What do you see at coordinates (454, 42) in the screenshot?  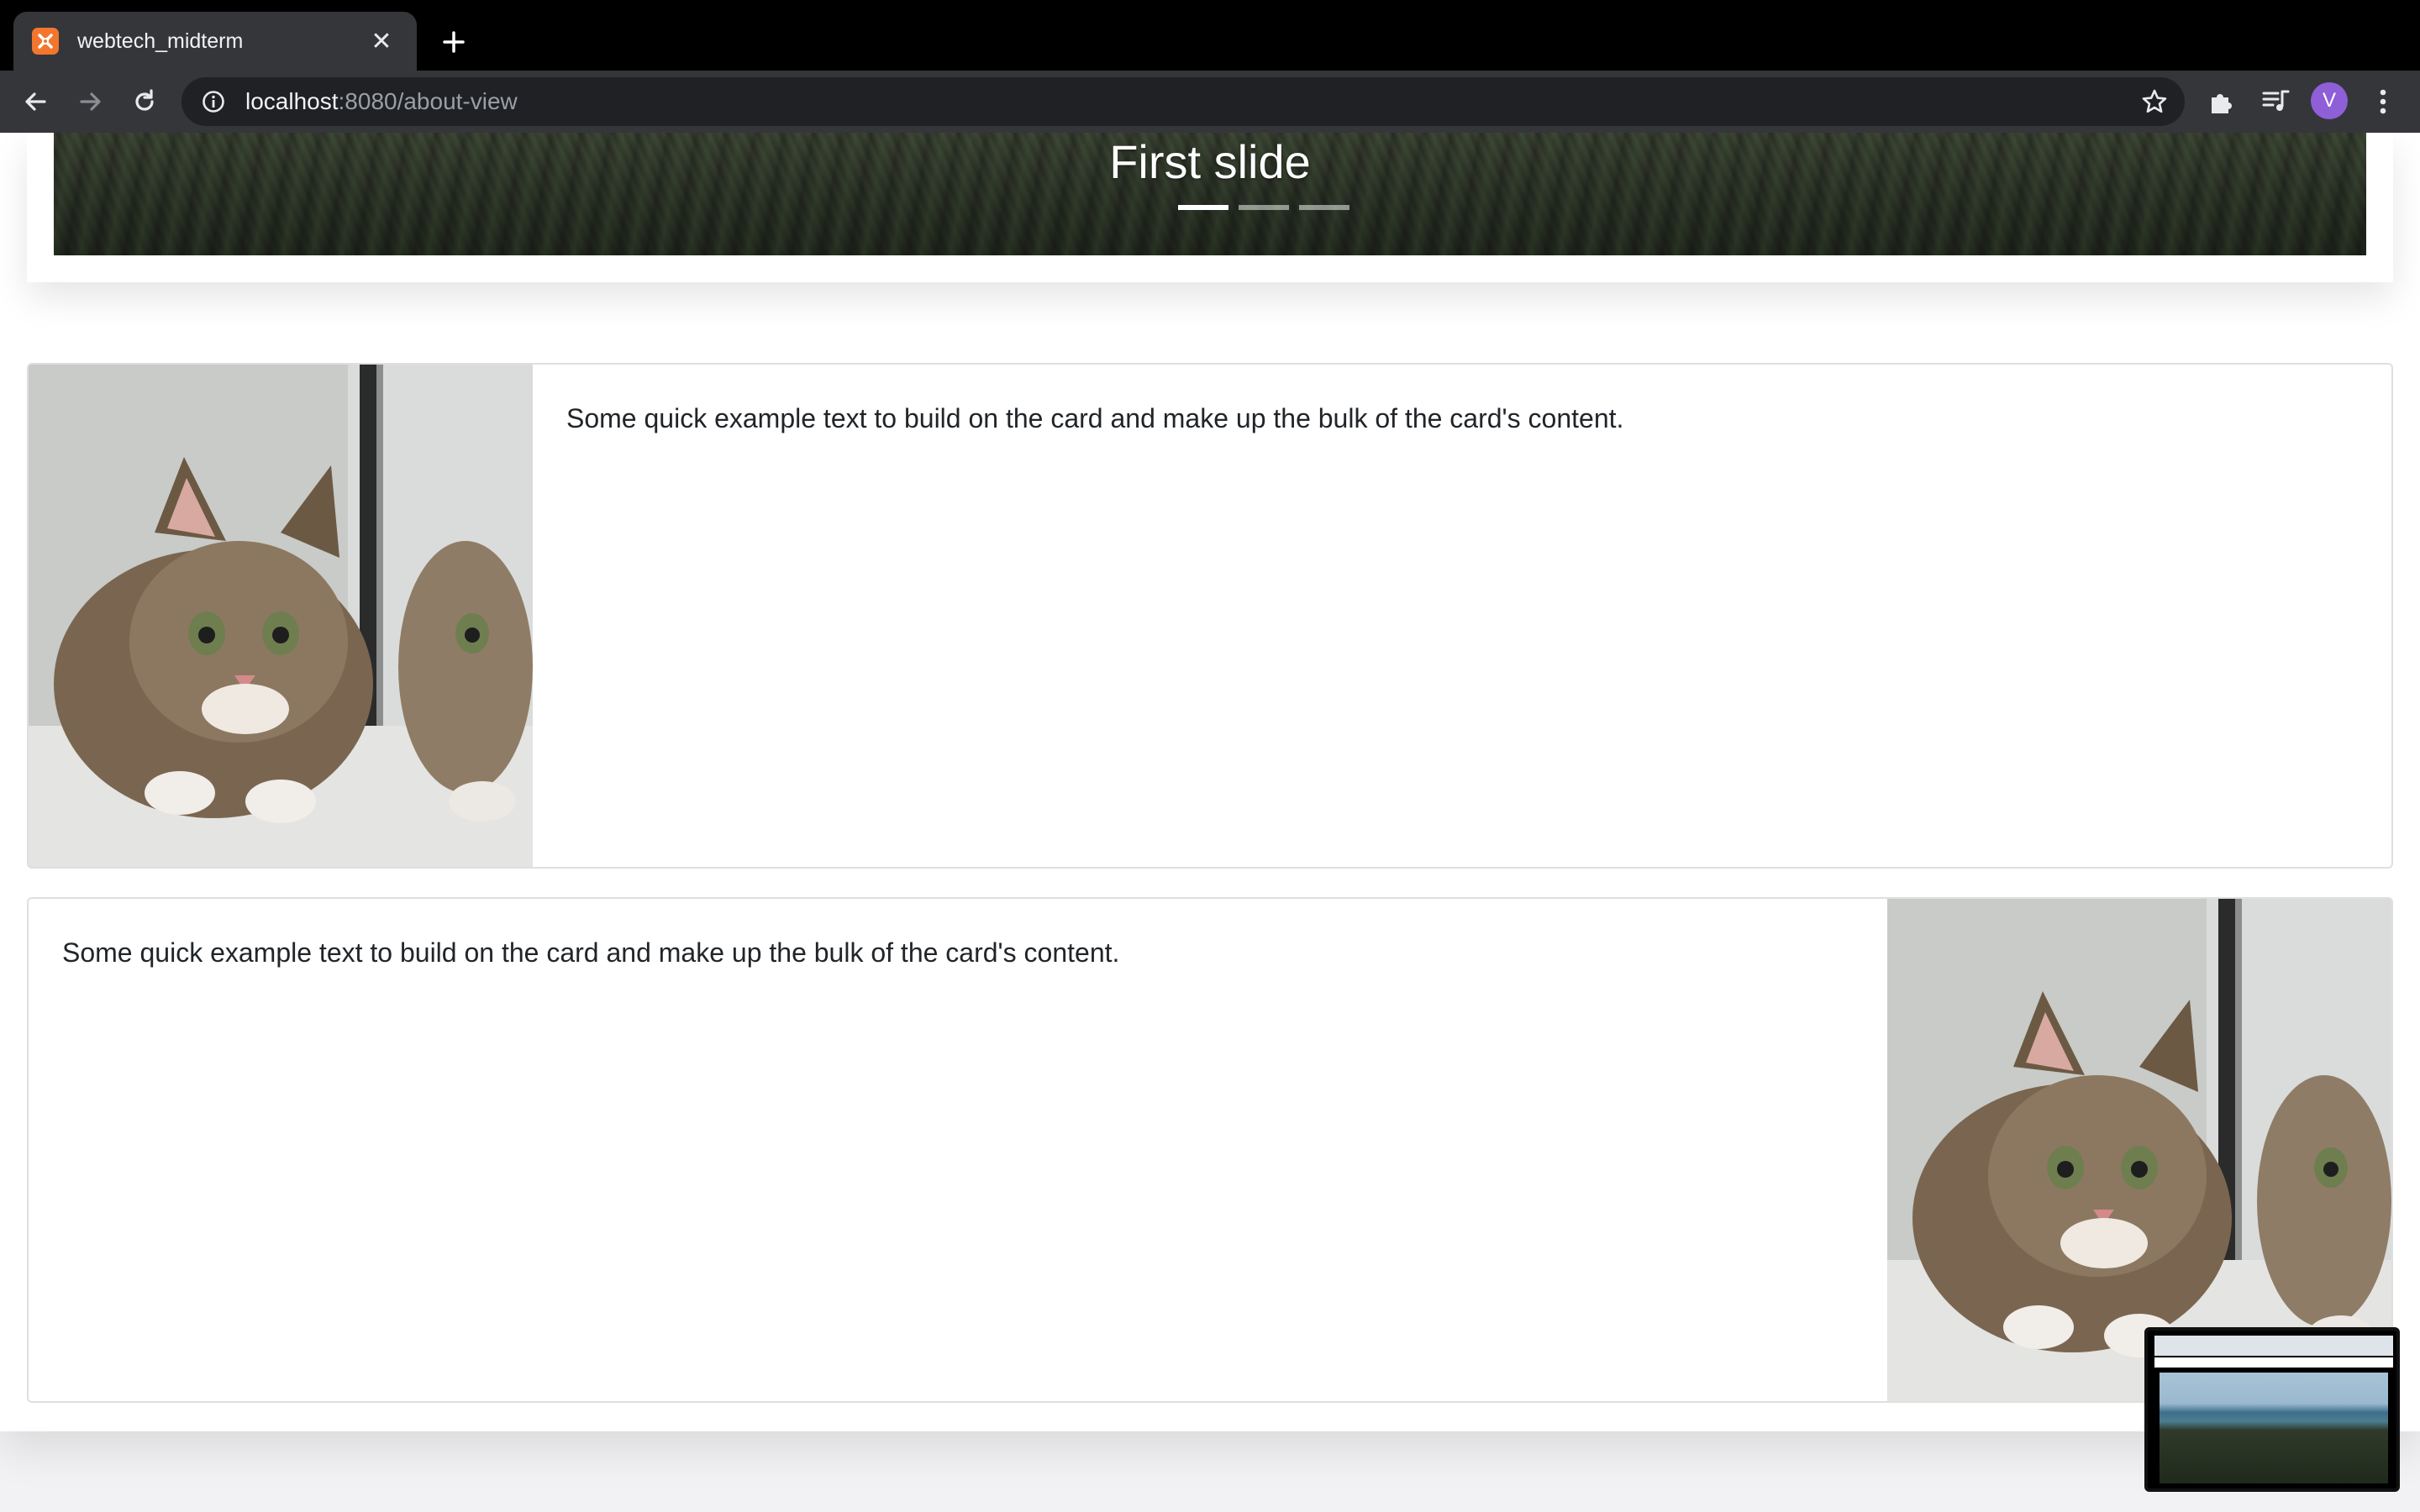 I see `plus-icon` at bounding box center [454, 42].